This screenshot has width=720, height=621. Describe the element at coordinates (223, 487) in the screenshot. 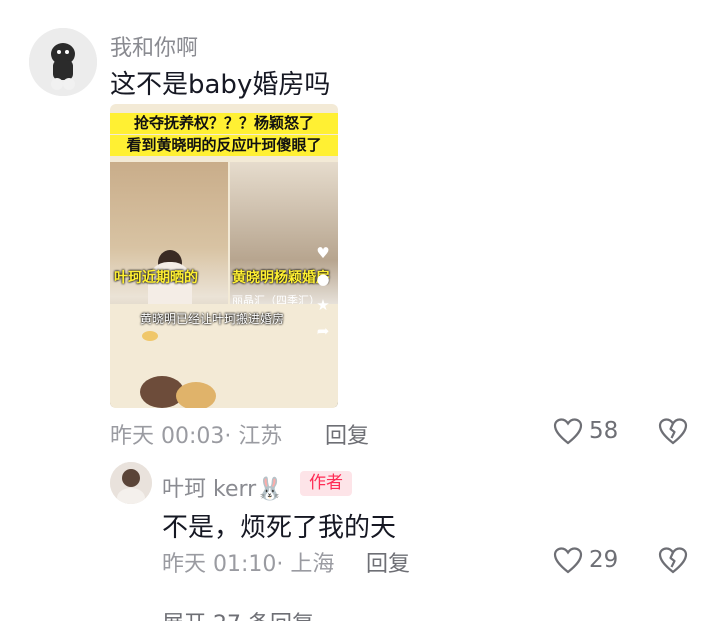

I see `reply-username: 叶珂 kerr🐰` at that location.